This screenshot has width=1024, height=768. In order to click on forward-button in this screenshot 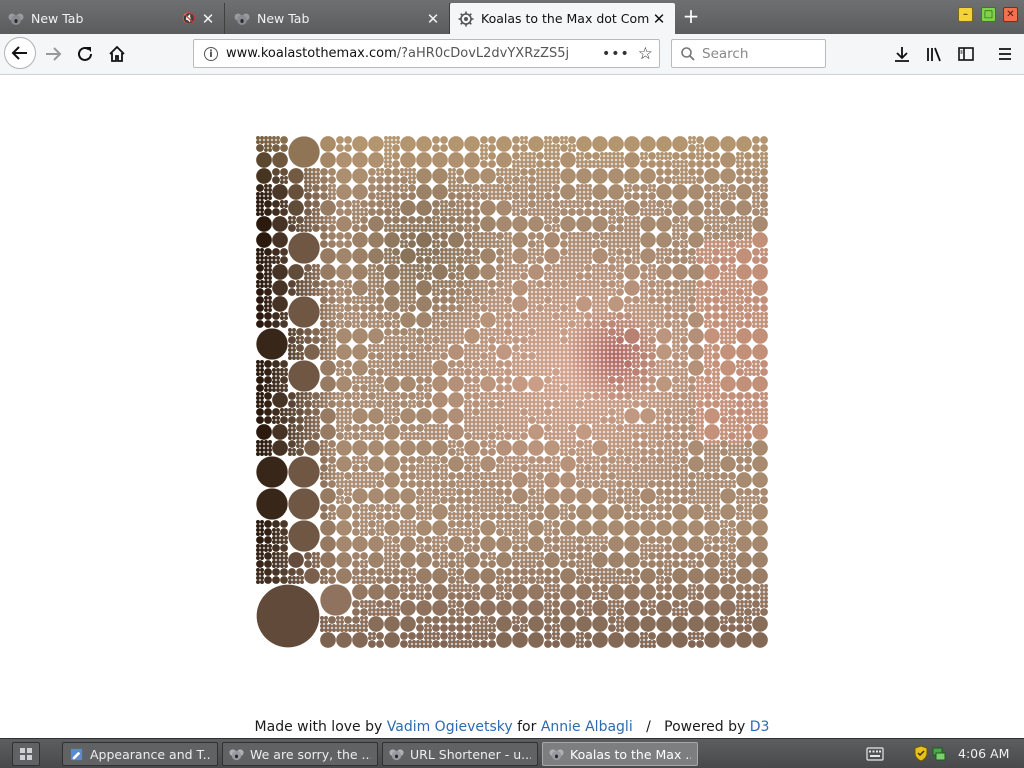, I will do `click(53, 54)`.